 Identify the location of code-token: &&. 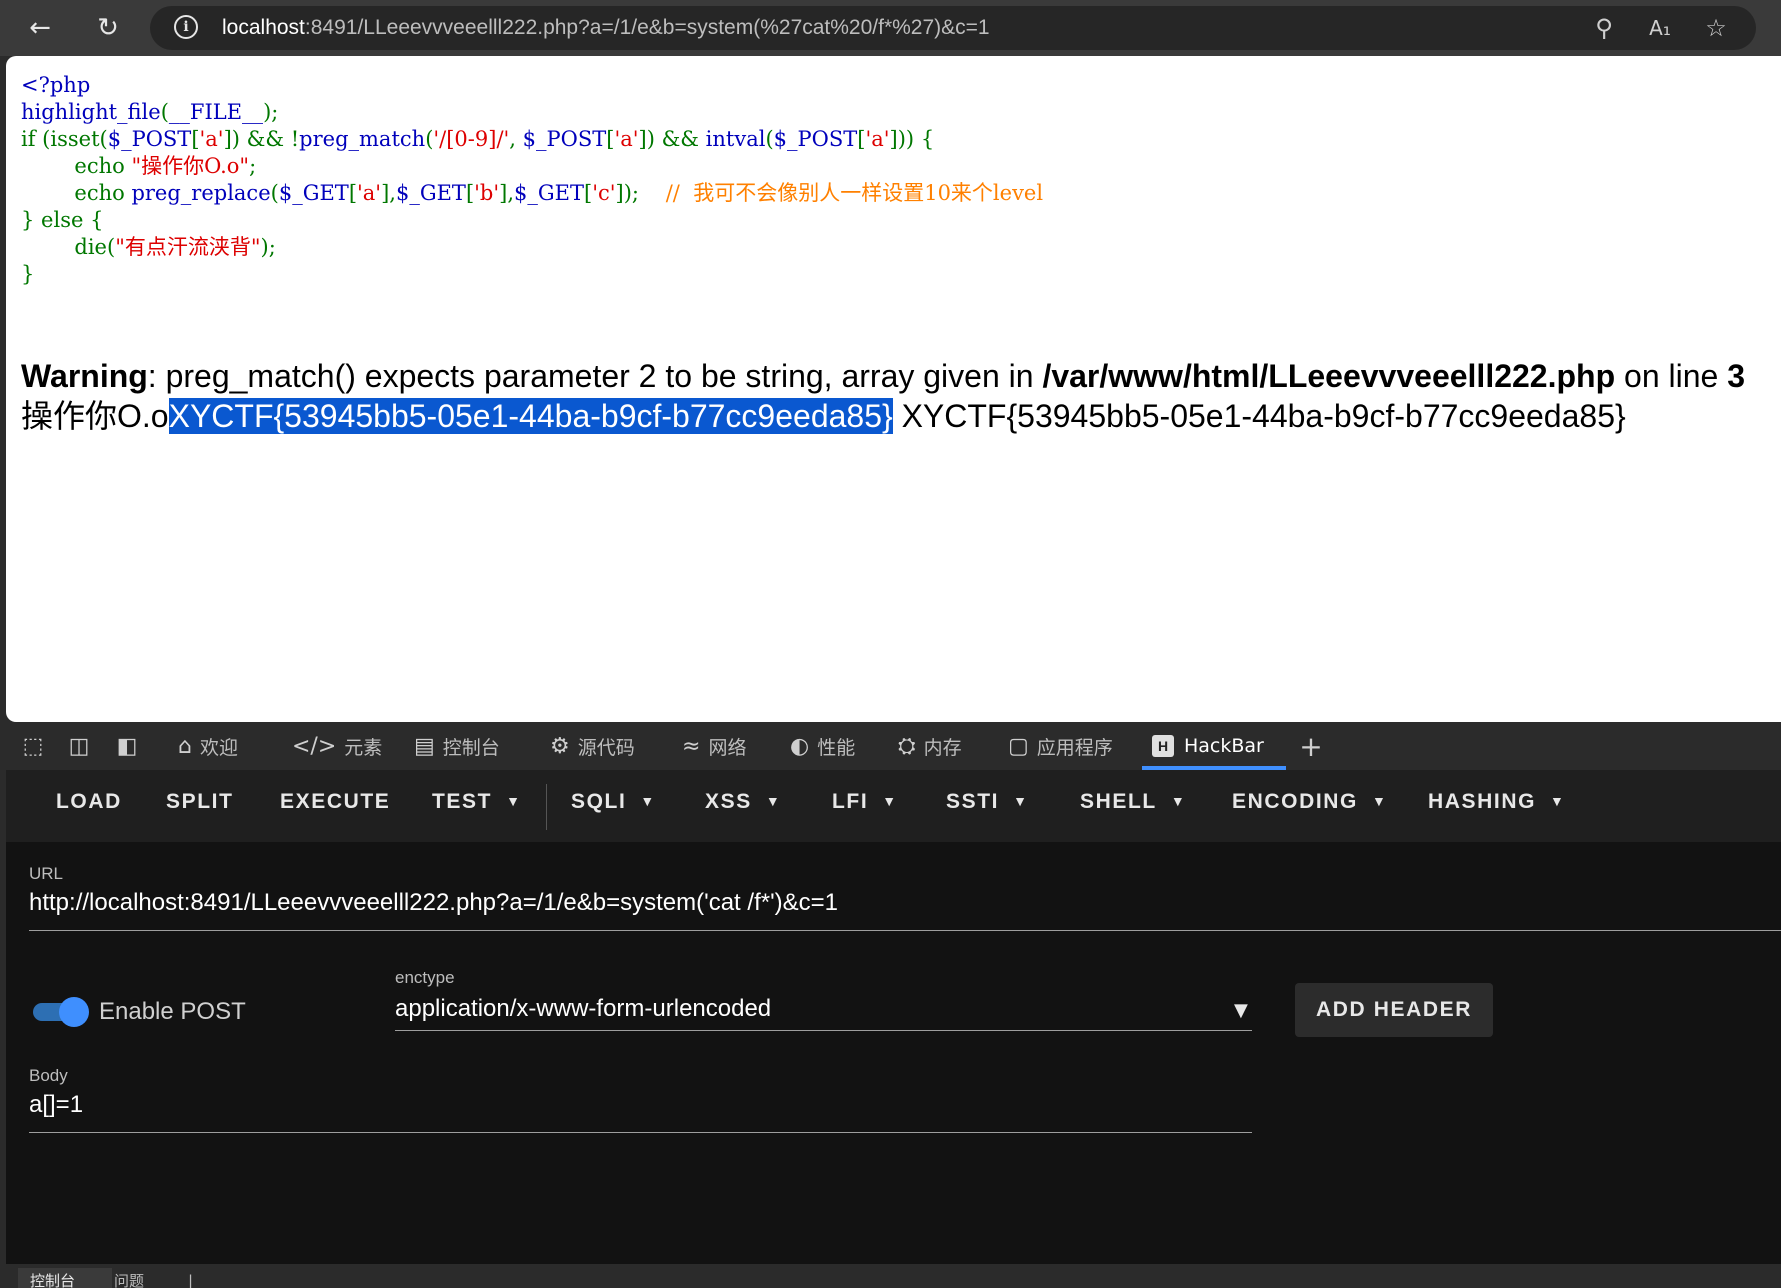
(683, 139).